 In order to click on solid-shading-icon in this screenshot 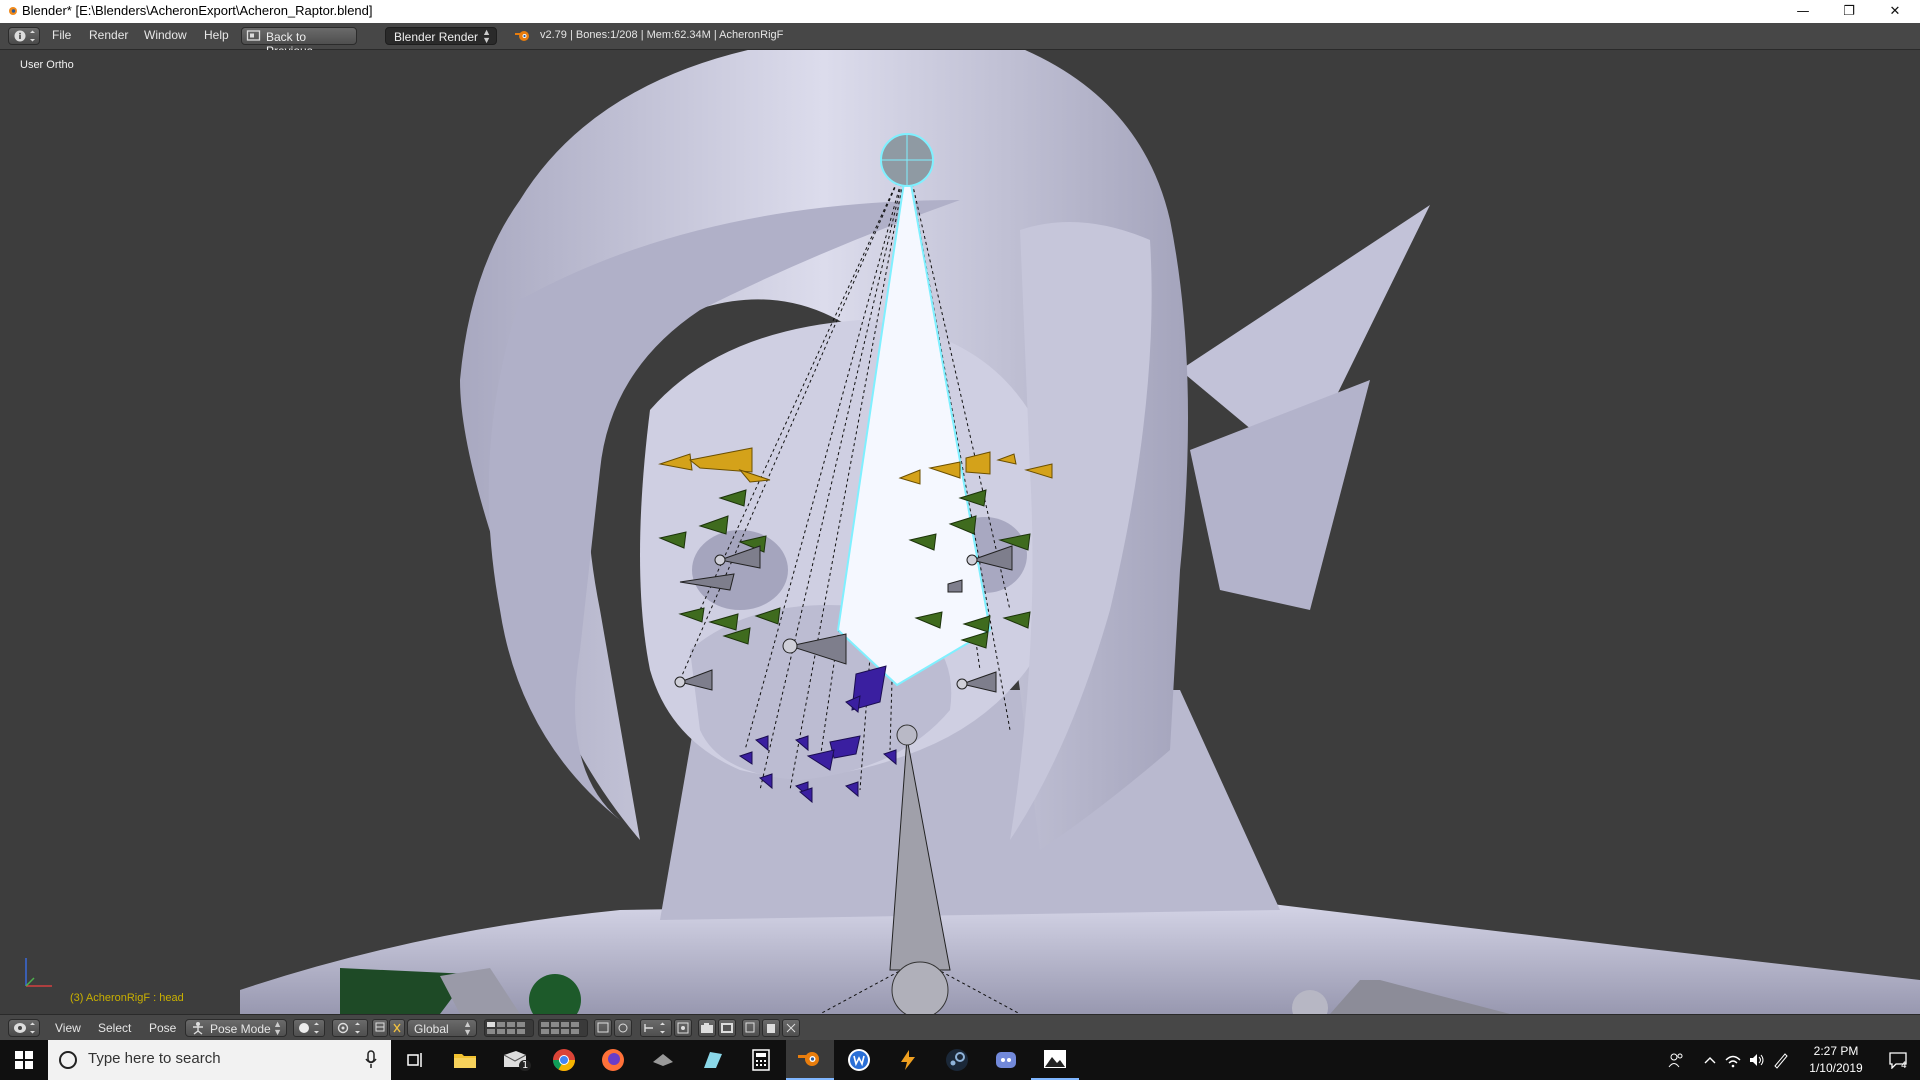, I will do `click(309, 1028)`.